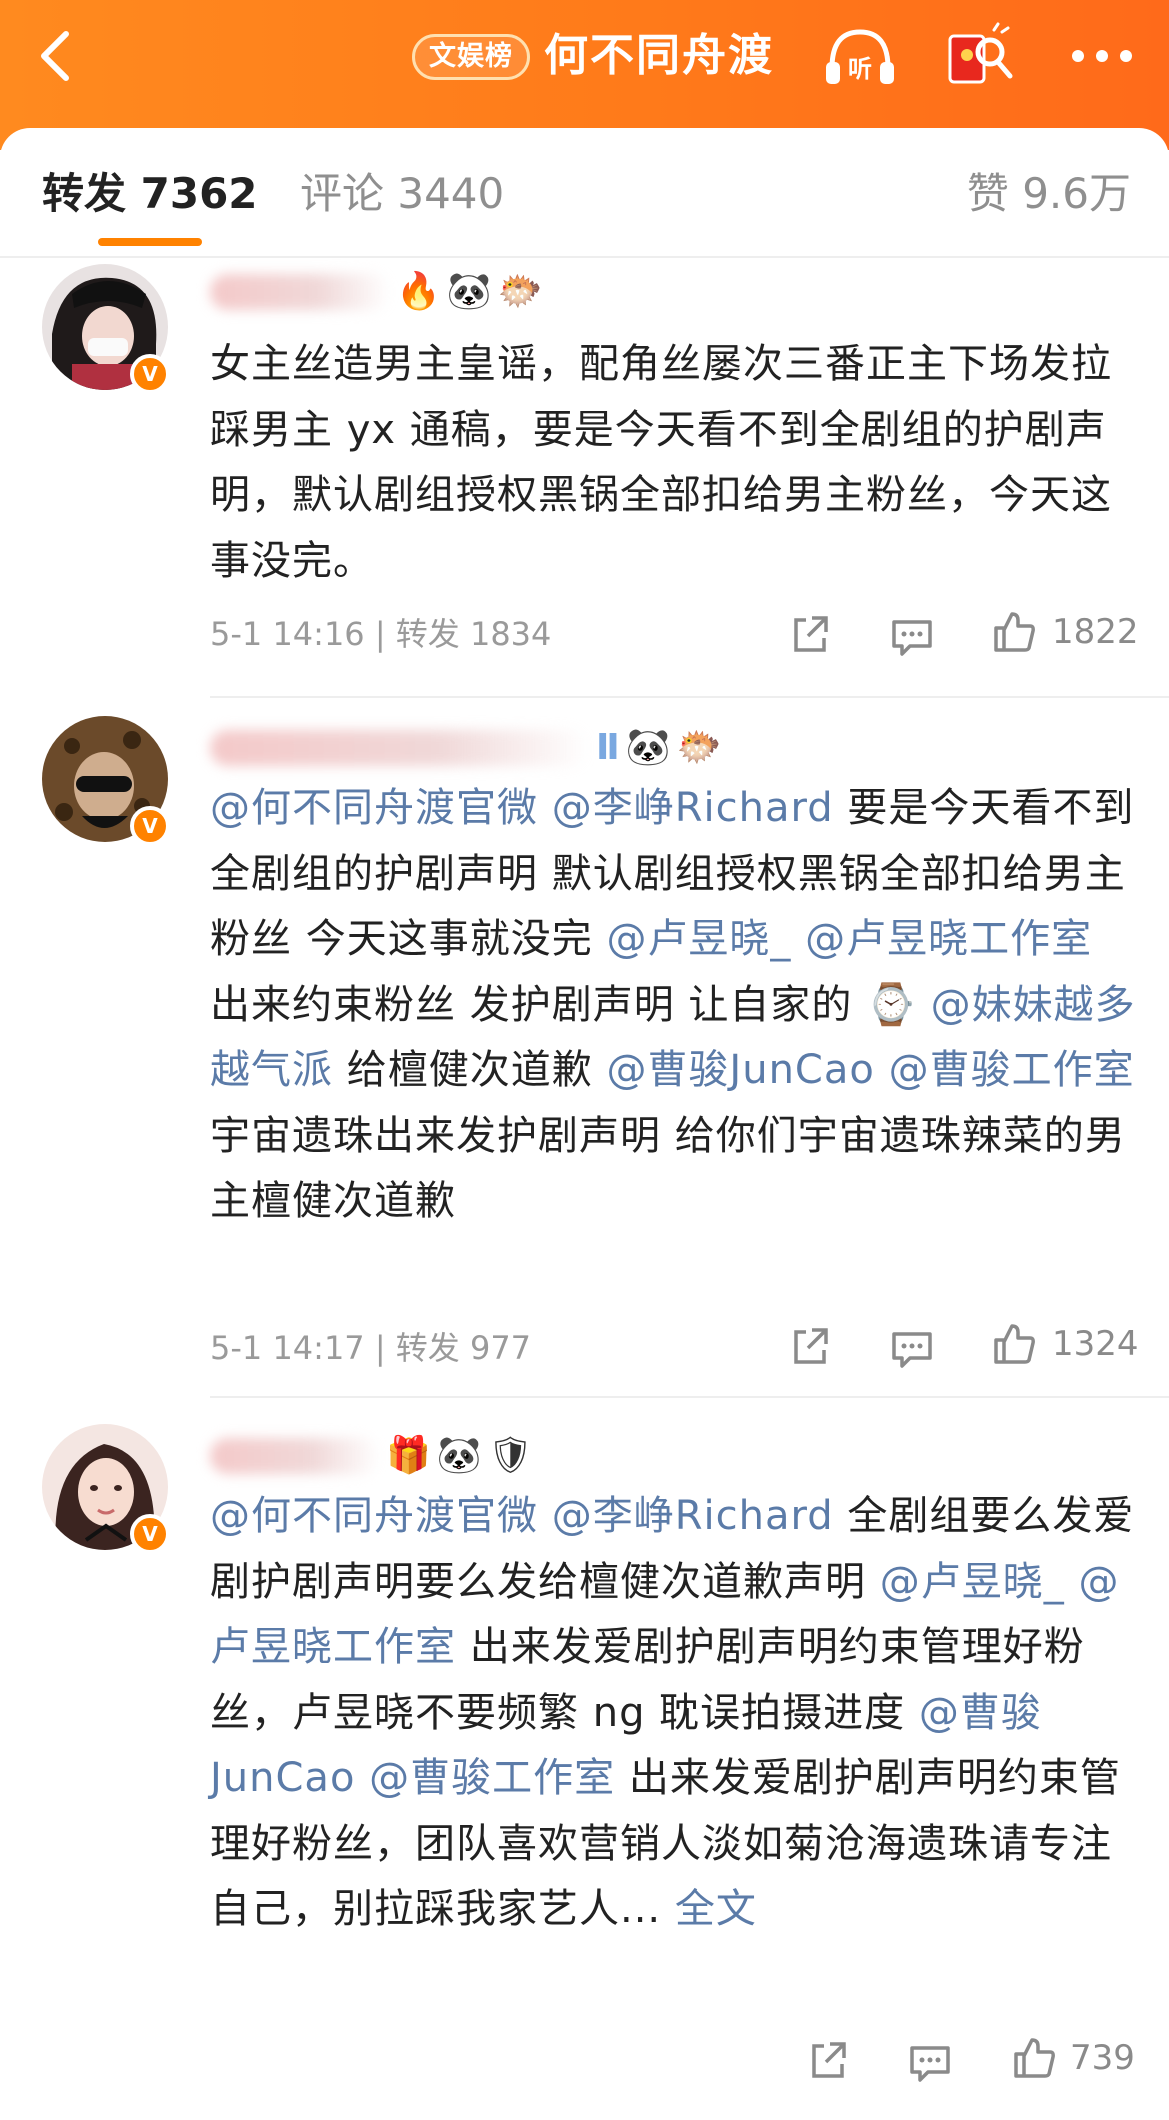  I want to click on mention-link: @曹骏JunCao, so click(740, 1070).